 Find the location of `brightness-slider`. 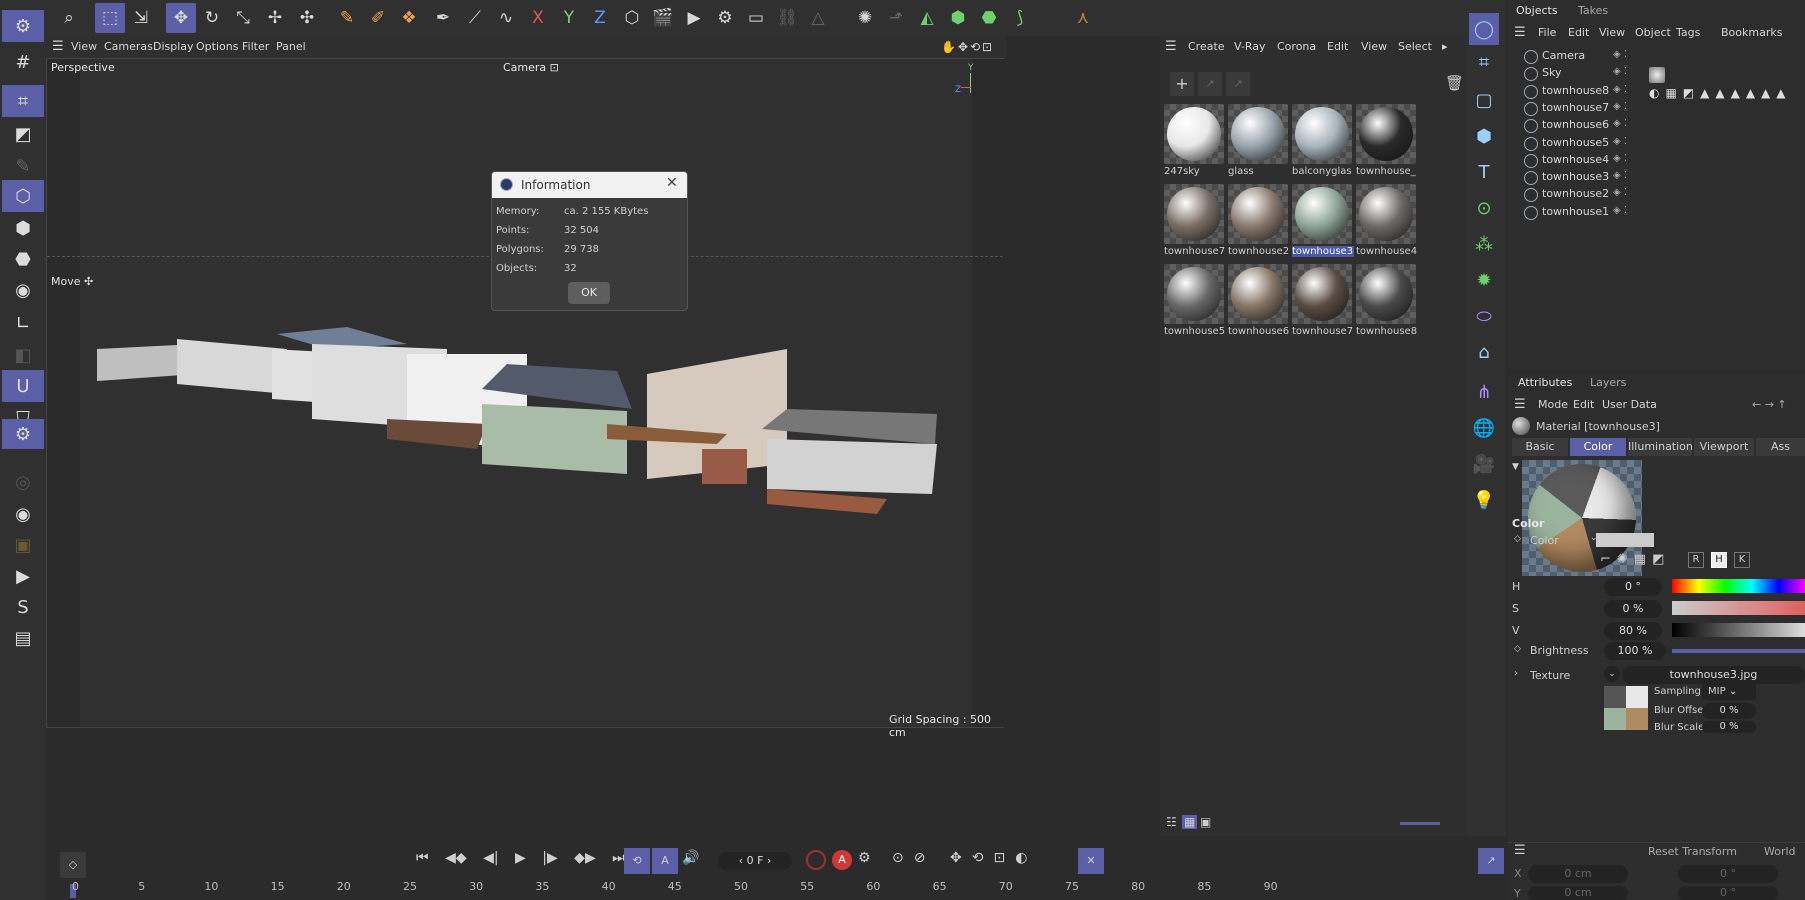

brightness-slider is located at coordinates (1738, 651).